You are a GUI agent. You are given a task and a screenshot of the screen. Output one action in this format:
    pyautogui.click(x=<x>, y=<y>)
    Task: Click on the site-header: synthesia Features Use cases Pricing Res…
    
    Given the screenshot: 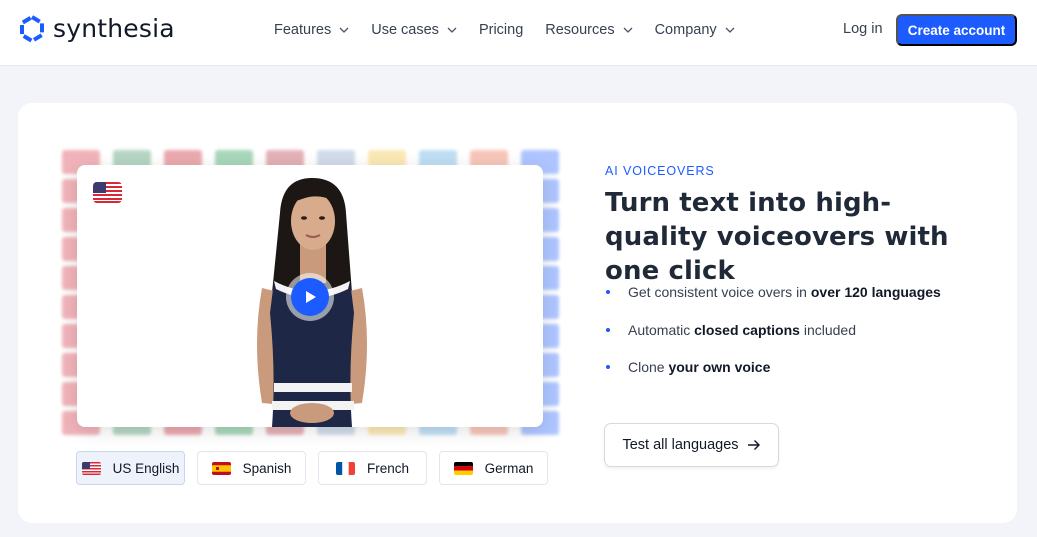 What is the action you would take?
    pyautogui.click(x=518, y=33)
    